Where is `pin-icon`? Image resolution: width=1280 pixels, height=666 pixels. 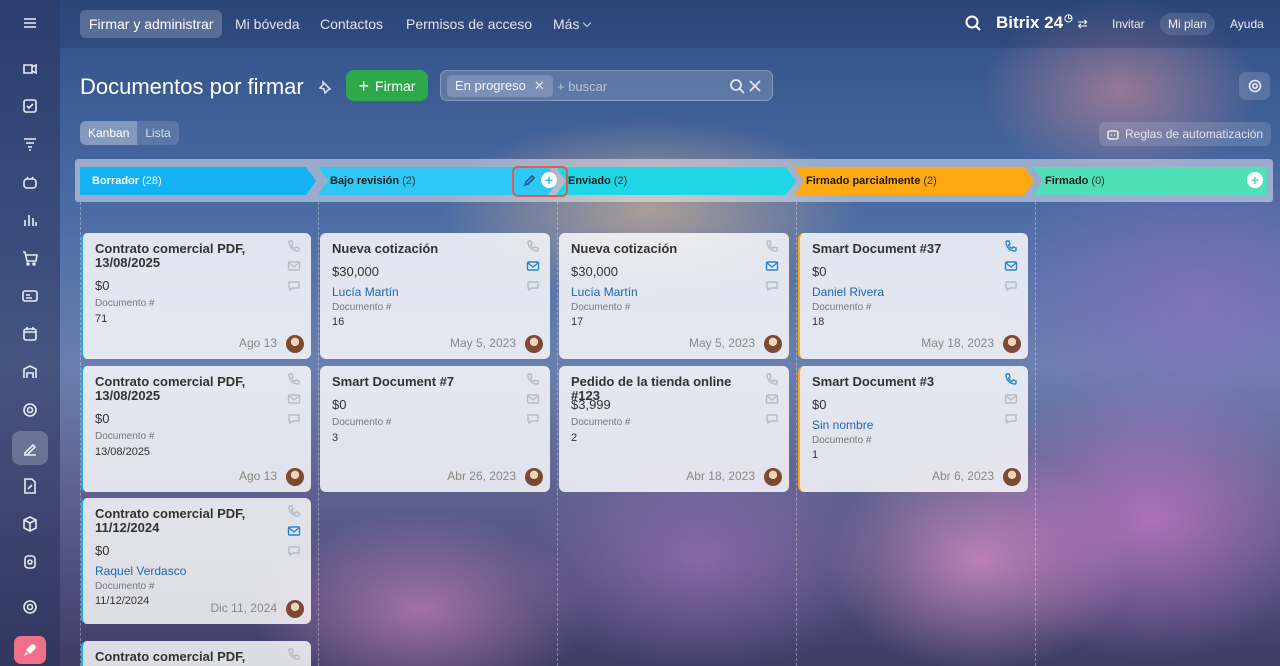
pin-icon is located at coordinates (325, 87).